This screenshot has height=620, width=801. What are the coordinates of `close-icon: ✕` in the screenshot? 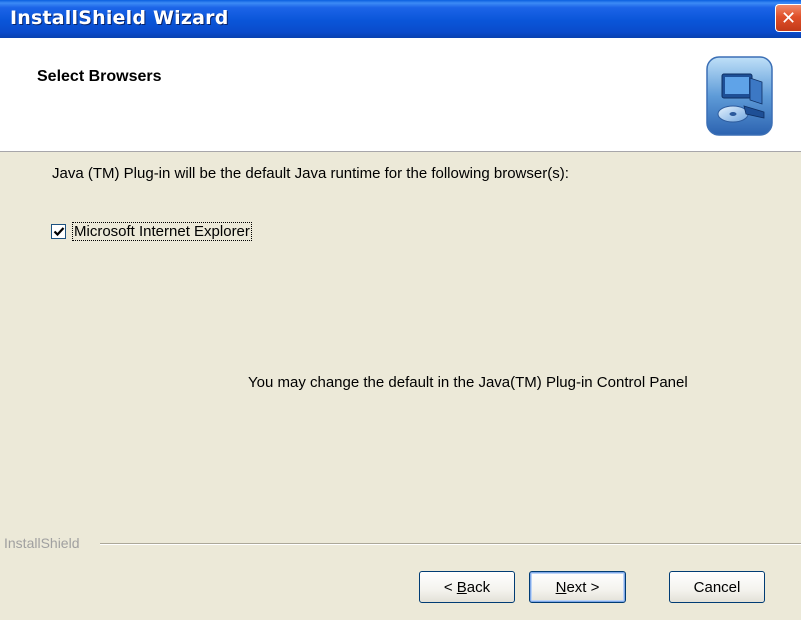 It's located at (788, 18).